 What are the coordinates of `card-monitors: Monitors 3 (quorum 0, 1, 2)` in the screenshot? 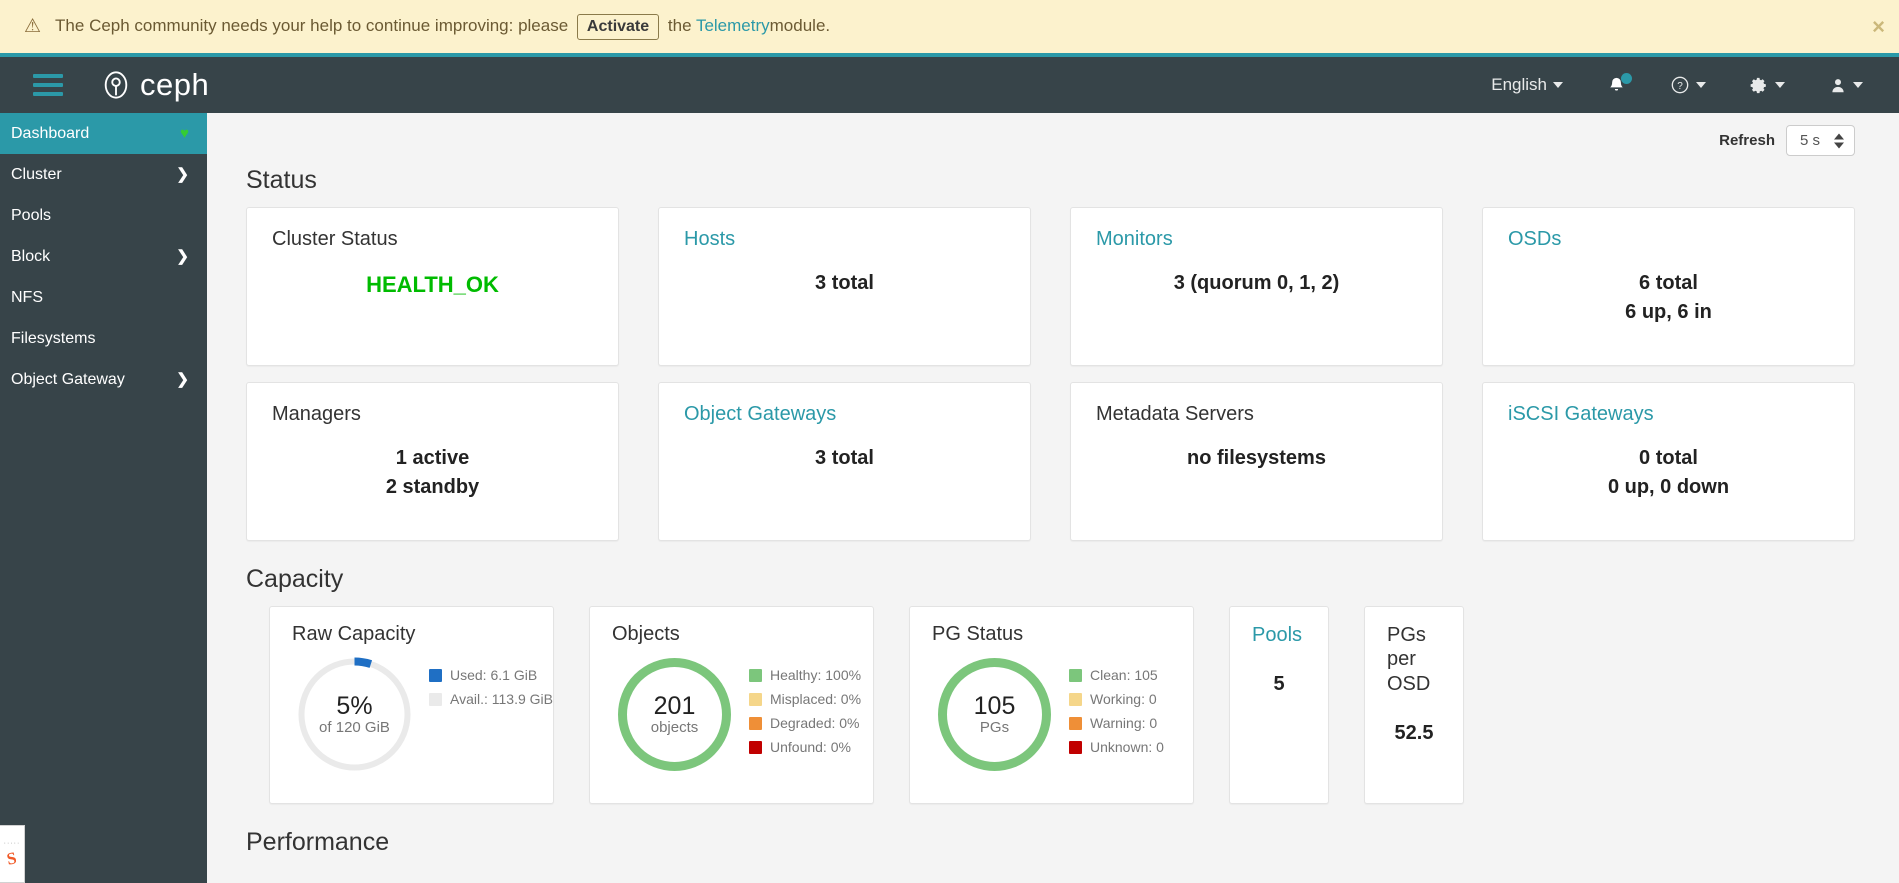 It's located at (1256, 286).